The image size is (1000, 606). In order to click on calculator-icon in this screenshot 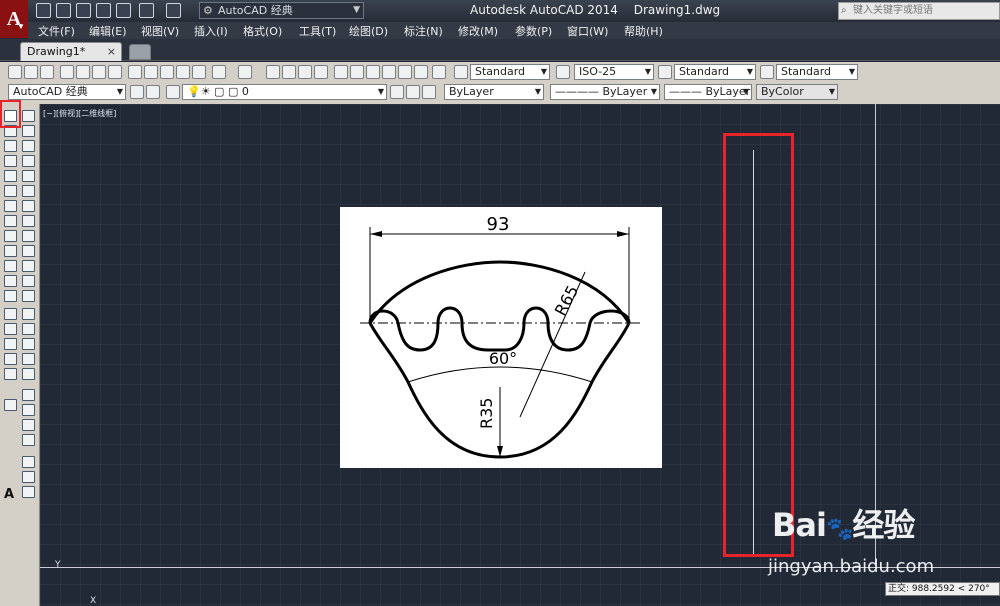, I will do `click(421, 72)`.